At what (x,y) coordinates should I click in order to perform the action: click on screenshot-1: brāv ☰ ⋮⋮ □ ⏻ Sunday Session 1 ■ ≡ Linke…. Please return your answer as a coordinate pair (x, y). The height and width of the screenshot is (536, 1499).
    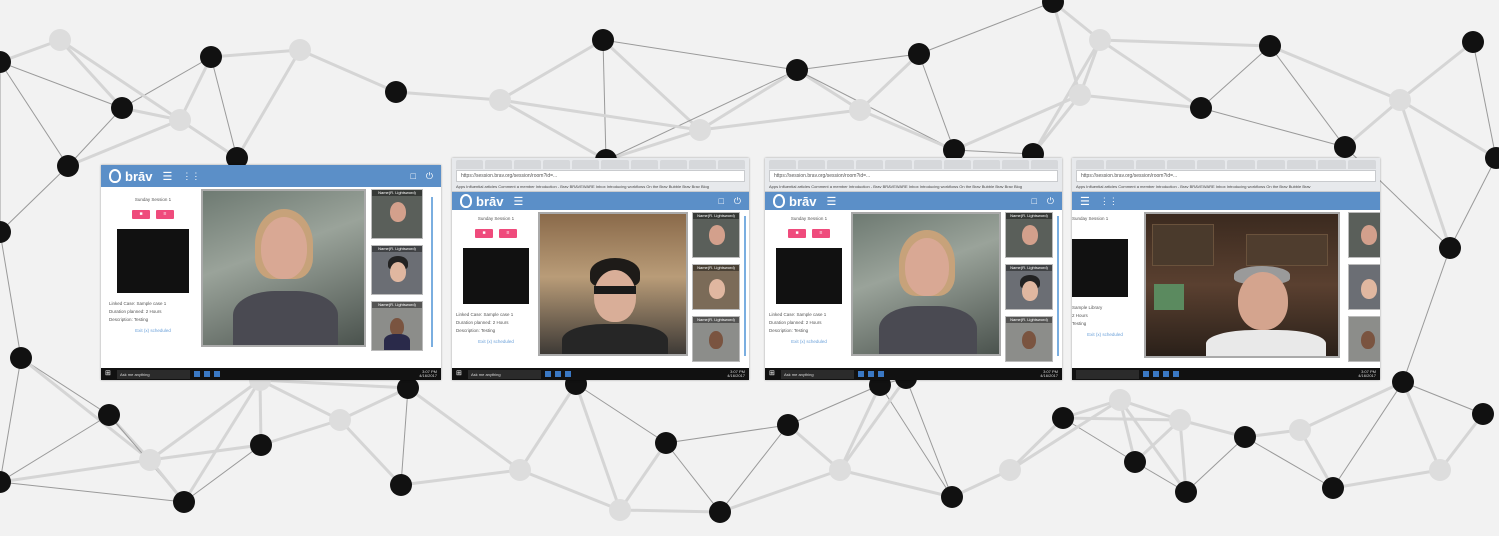
    Looking at the image, I should click on (271, 272).